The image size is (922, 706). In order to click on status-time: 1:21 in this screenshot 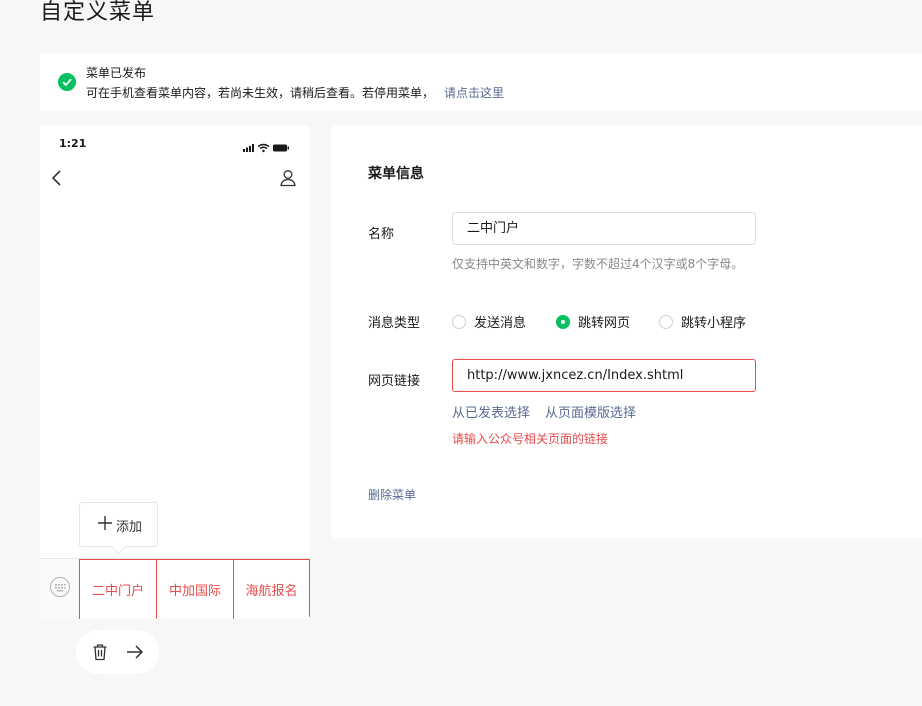, I will do `click(73, 143)`.